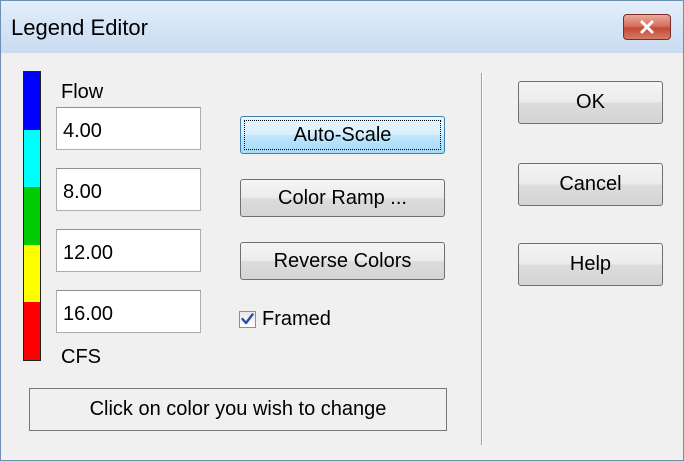  What do you see at coordinates (79, 27) in the screenshot?
I see `window-title: Legend Editor` at bounding box center [79, 27].